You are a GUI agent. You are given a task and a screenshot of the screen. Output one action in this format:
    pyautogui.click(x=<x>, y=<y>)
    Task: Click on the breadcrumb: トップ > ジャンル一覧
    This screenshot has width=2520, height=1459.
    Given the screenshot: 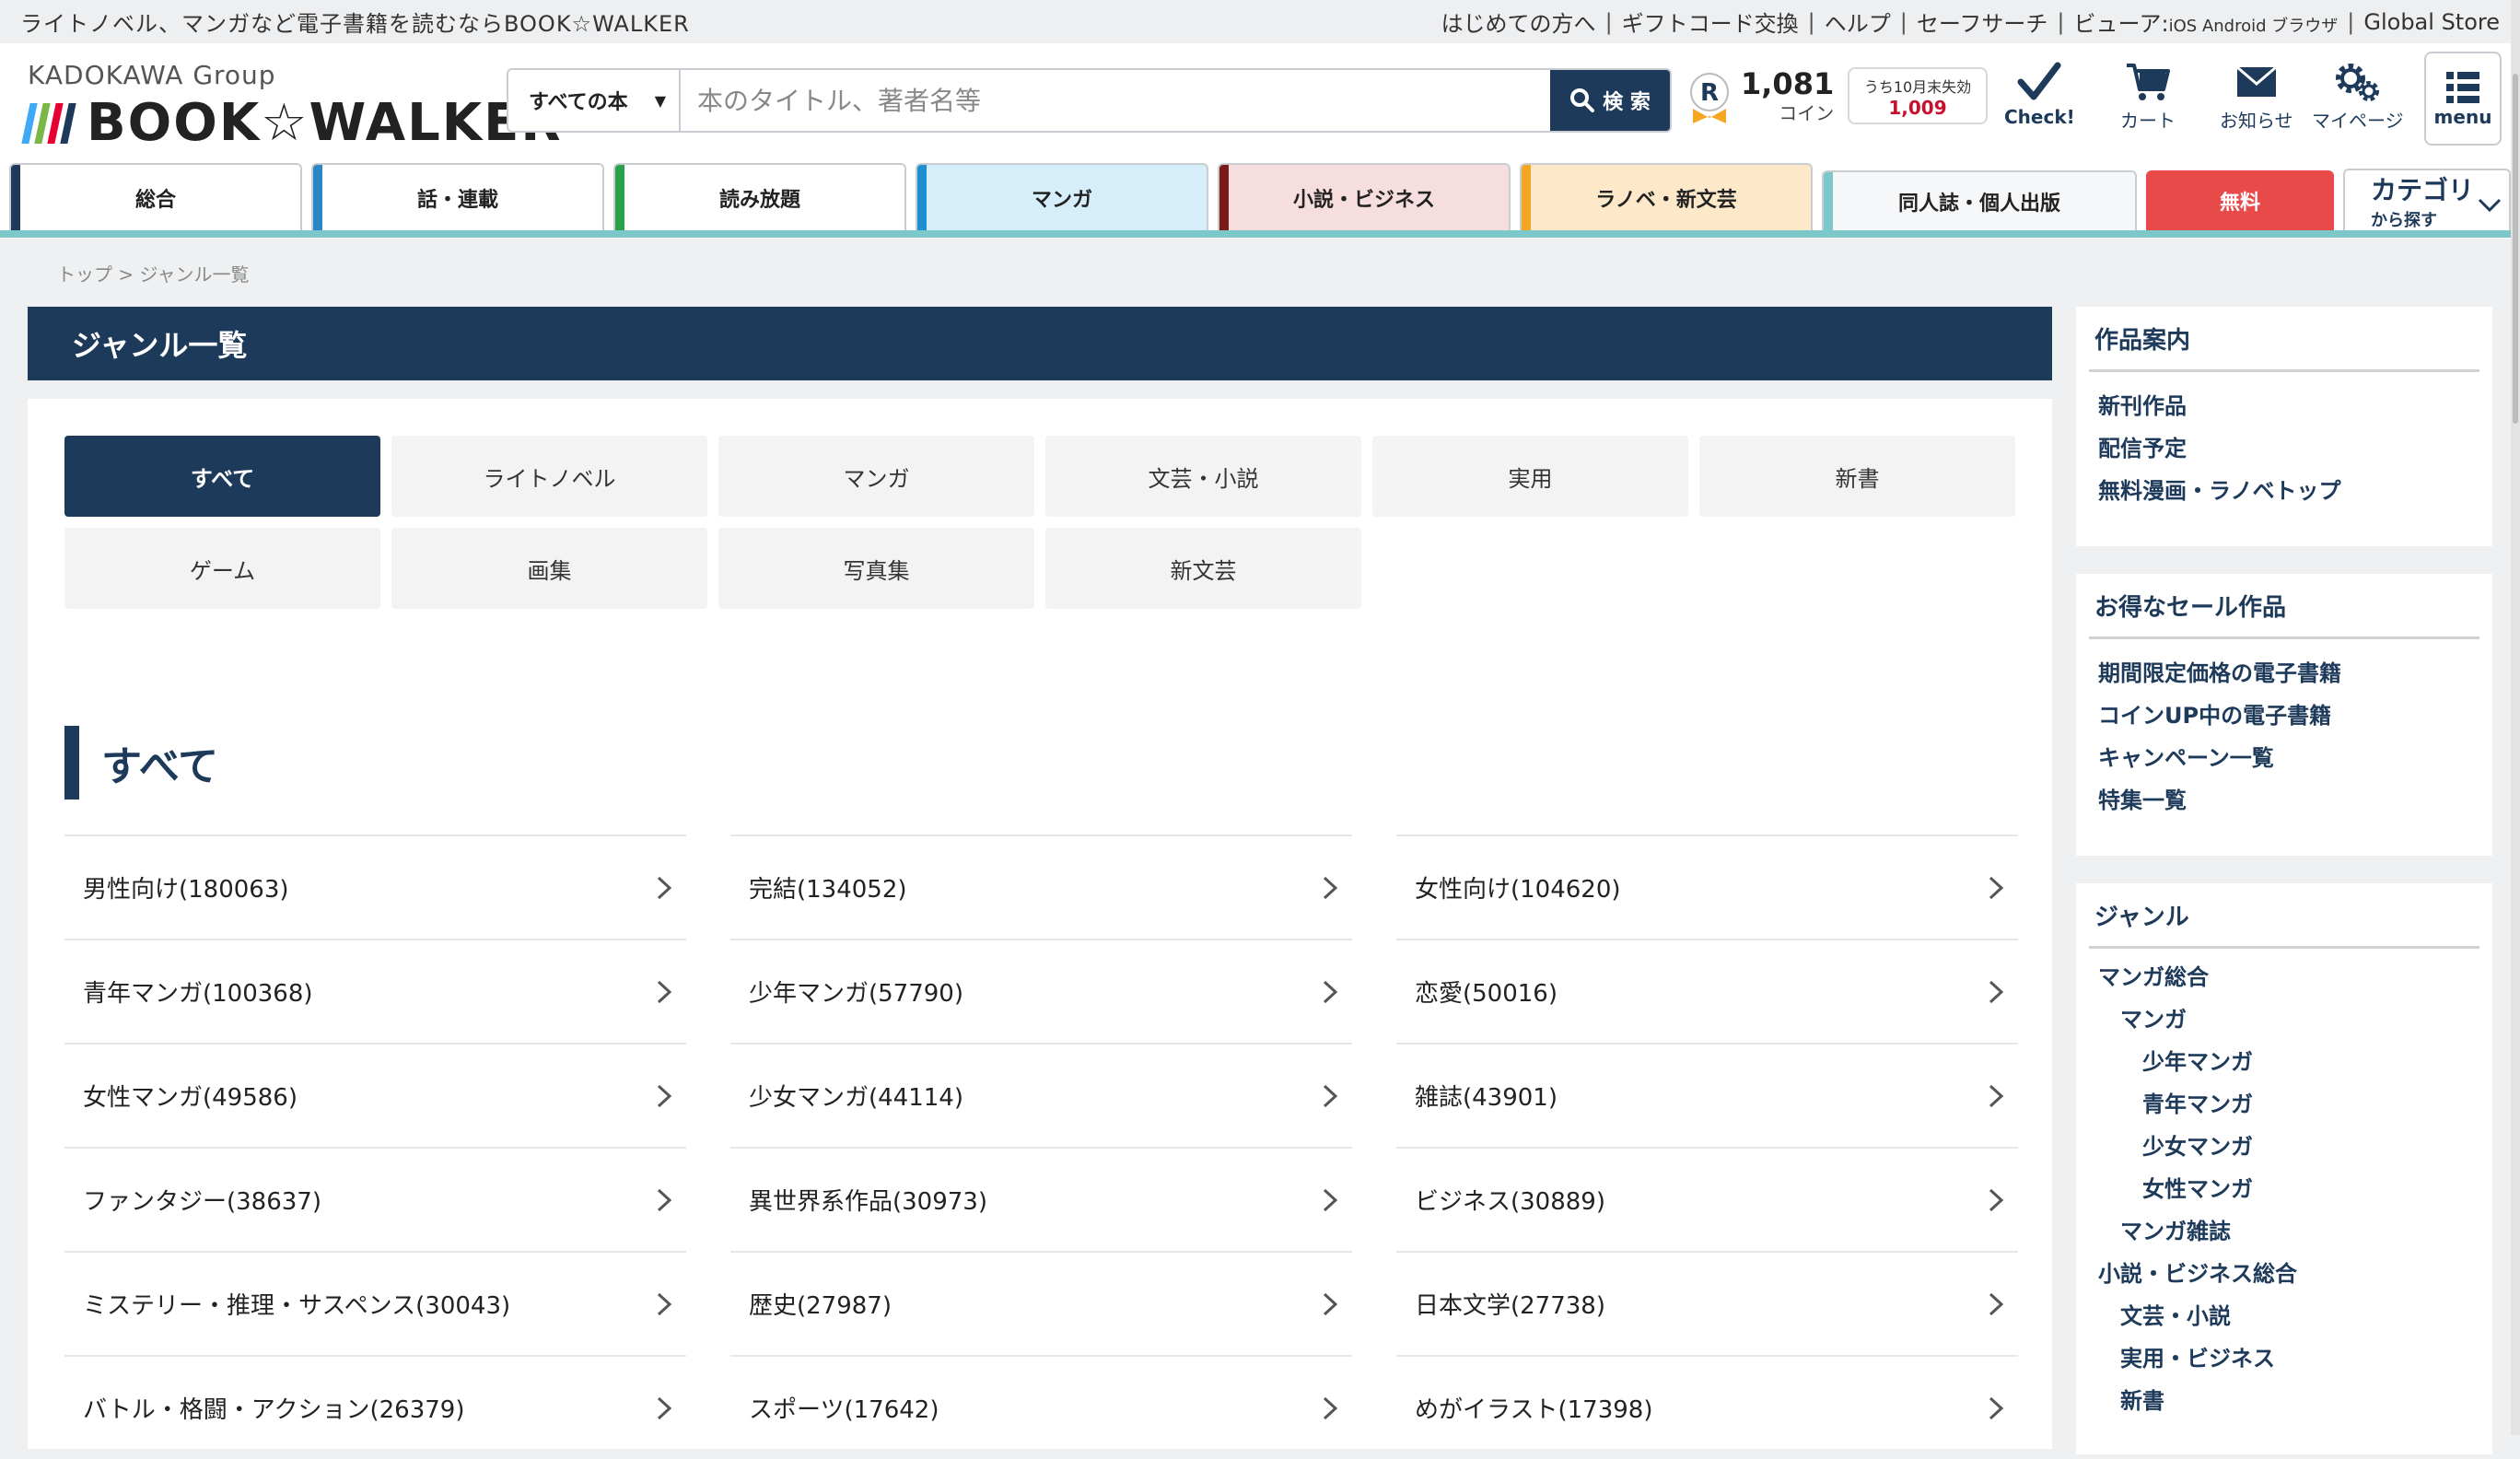 What is the action you would take?
    pyautogui.click(x=153, y=273)
    